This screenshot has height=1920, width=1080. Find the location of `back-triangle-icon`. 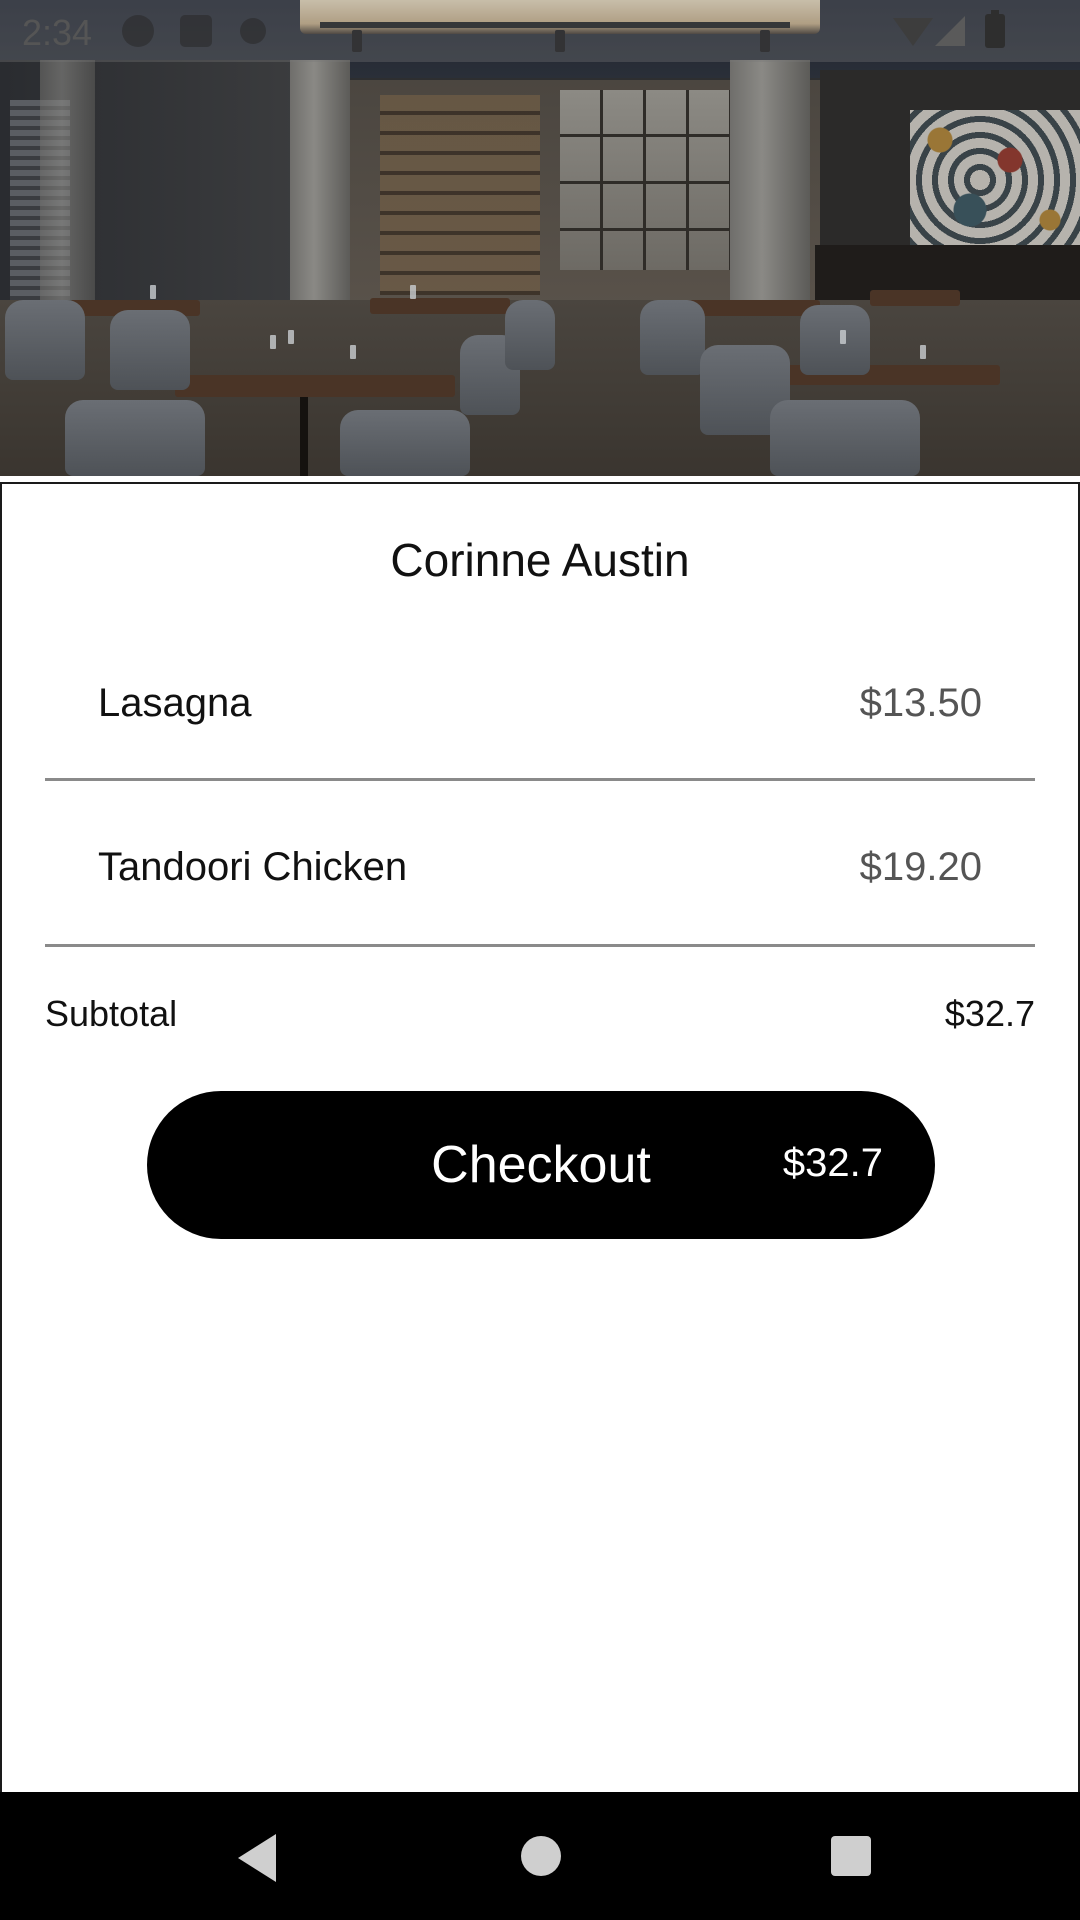

back-triangle-icon is located at coordinates (257, 1858).